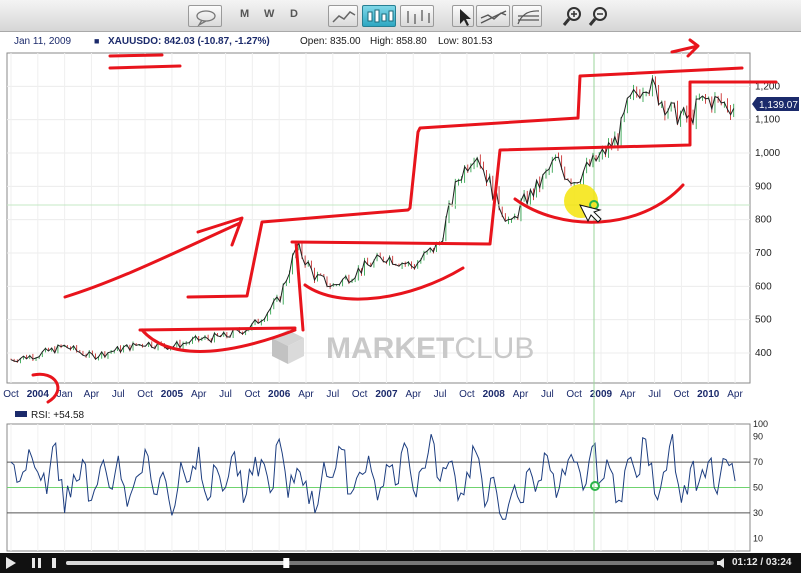  What do you see at coordinates (758, 513) in the screenshot?
I see `rsi-tick-label: 30` at bounding box center [758, 513].